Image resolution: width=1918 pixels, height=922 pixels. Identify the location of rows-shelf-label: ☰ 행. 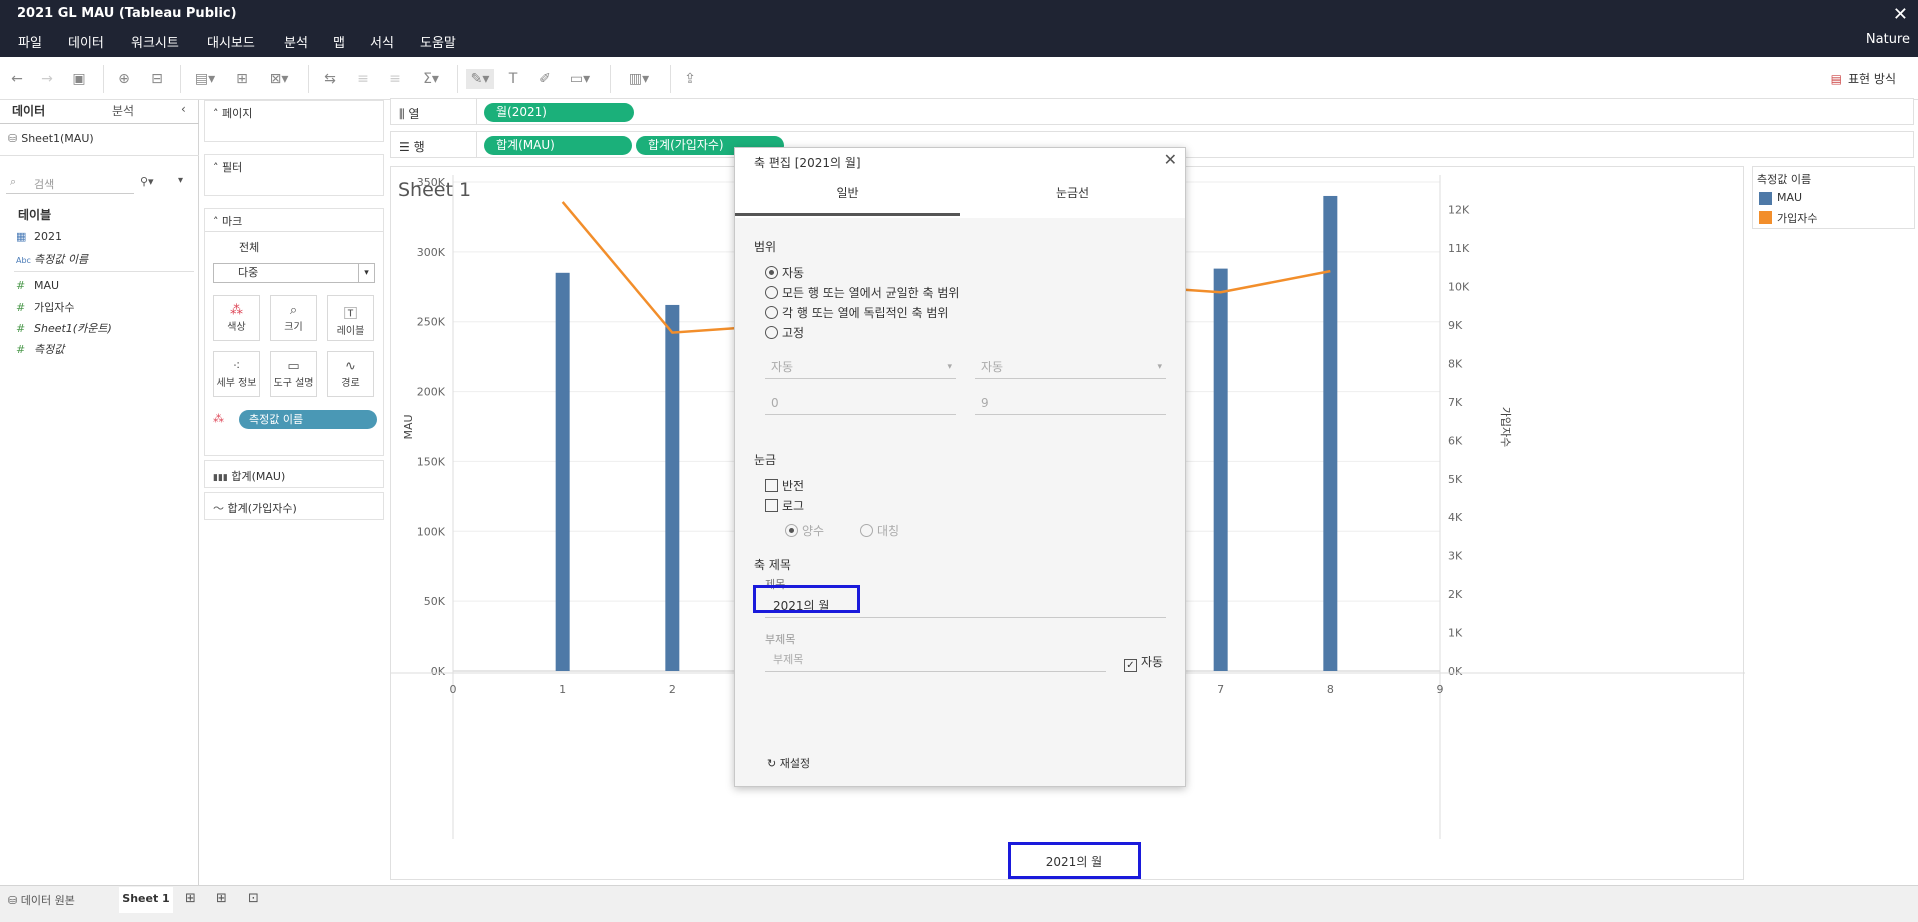
(412, 147).